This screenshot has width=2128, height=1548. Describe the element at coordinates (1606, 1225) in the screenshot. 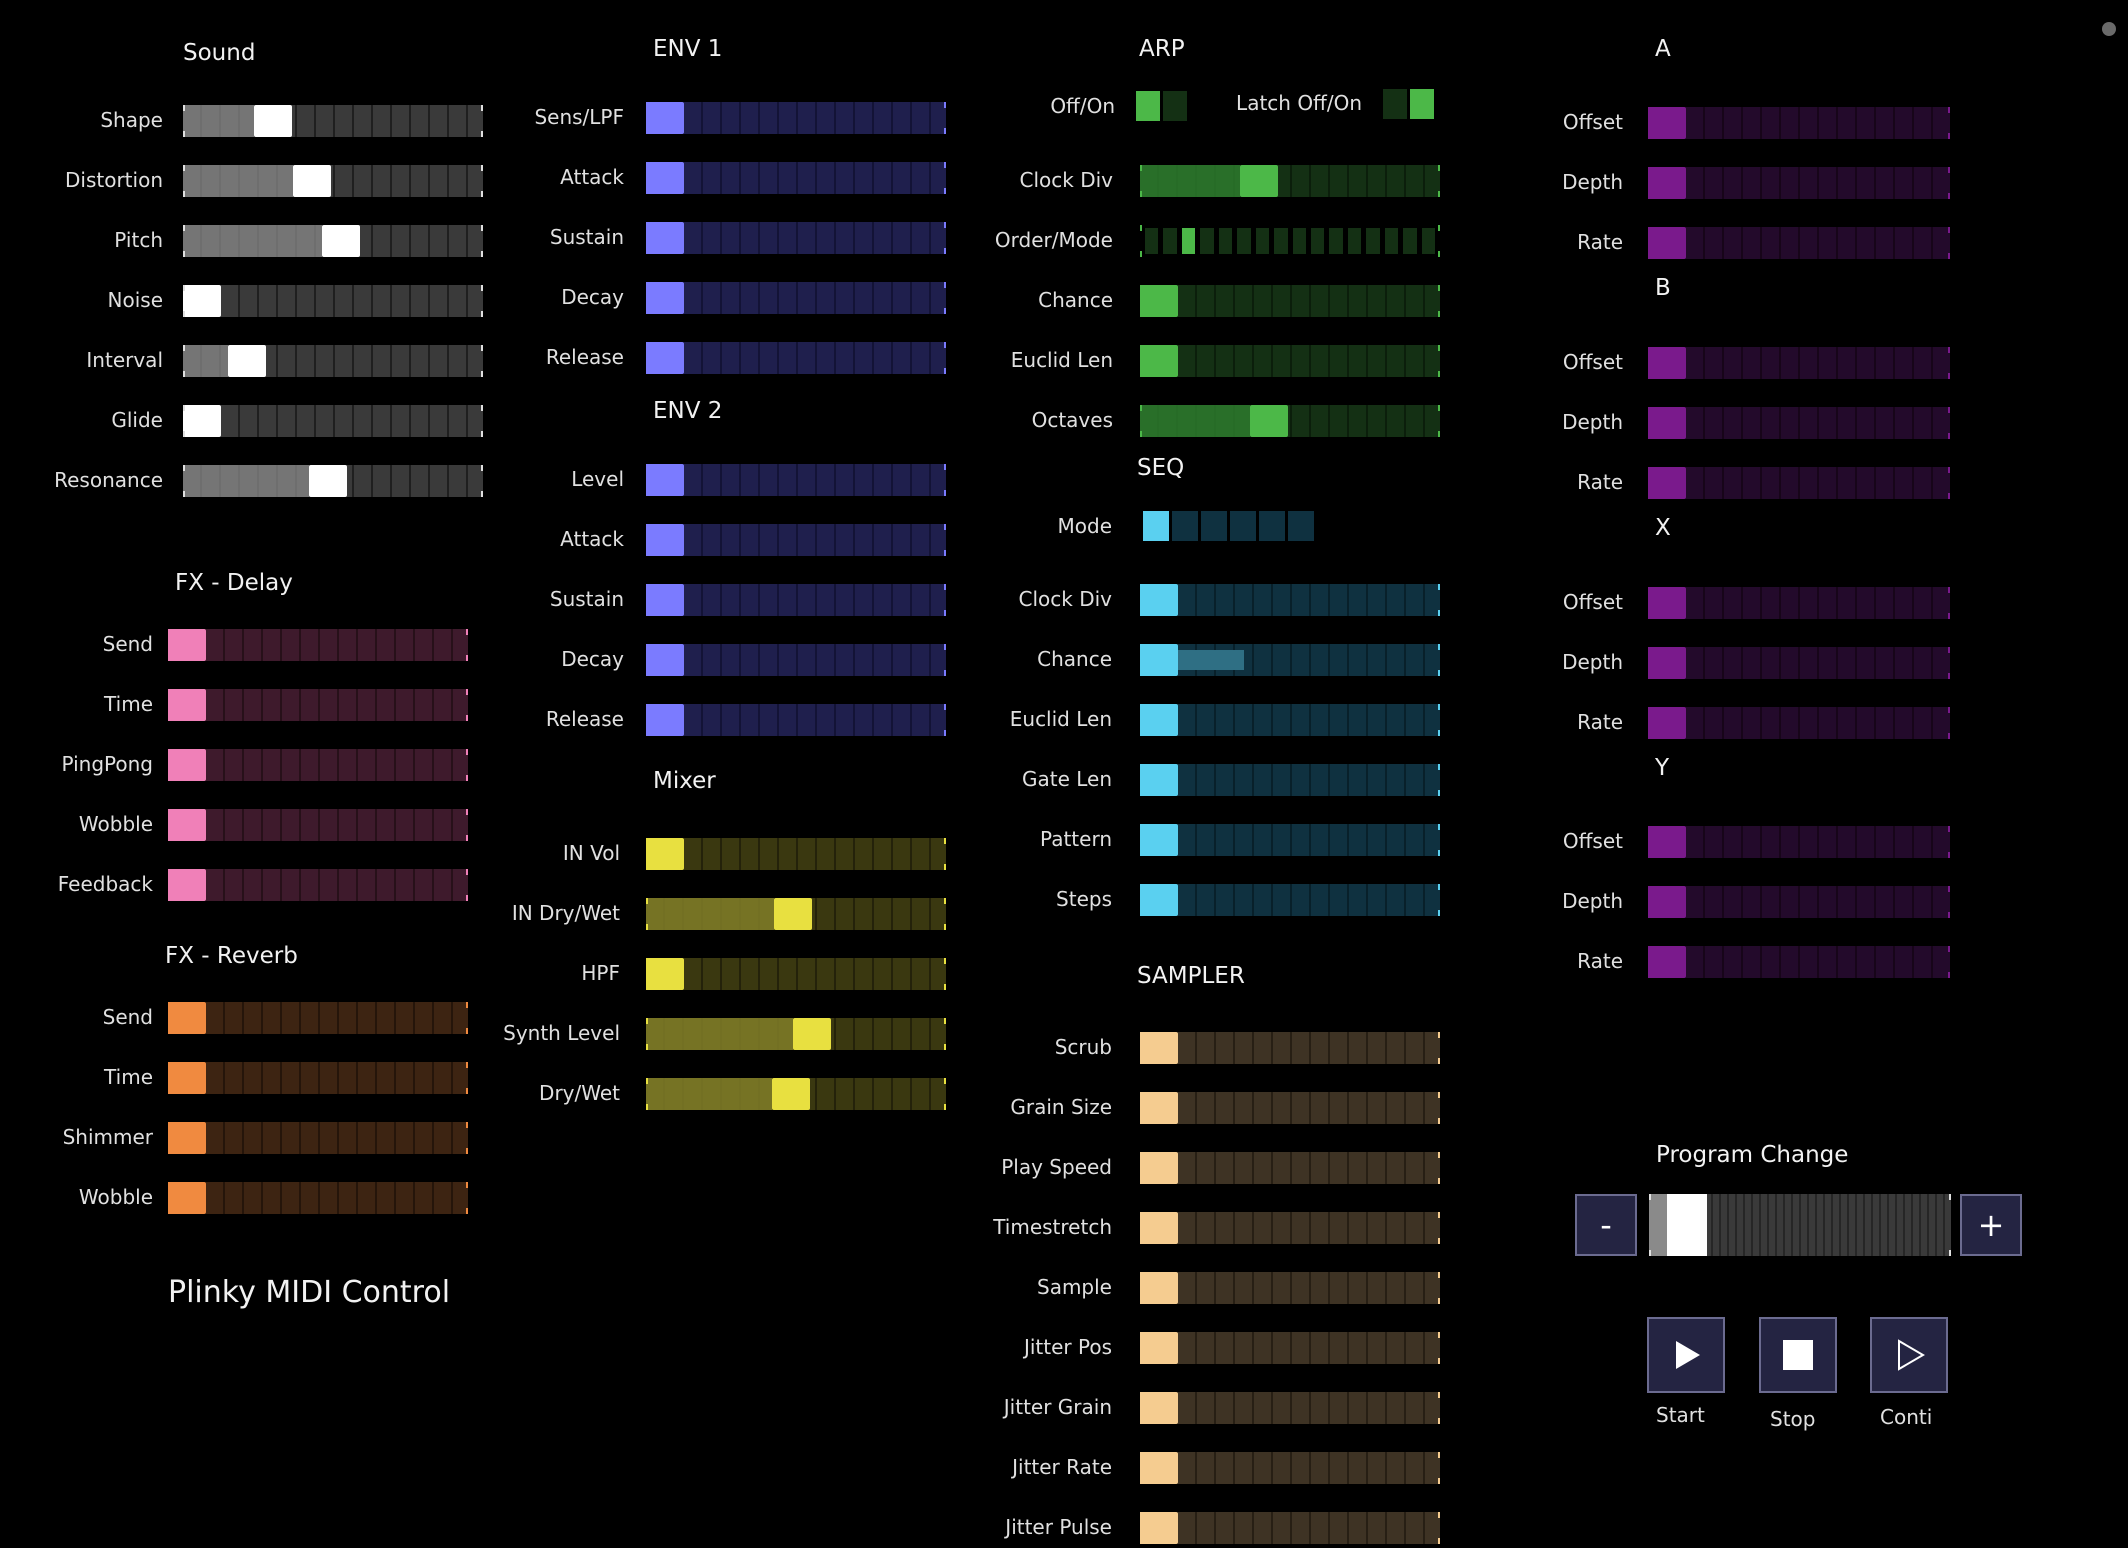

I see `program-minus-button: -` at that location.